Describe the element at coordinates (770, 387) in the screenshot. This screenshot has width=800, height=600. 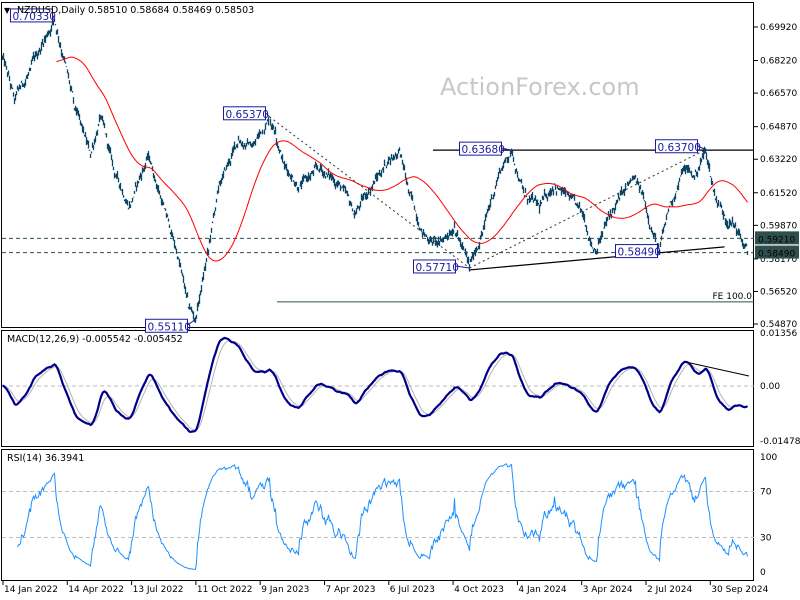
I see `macd-axis-label: 0.00` at that location.